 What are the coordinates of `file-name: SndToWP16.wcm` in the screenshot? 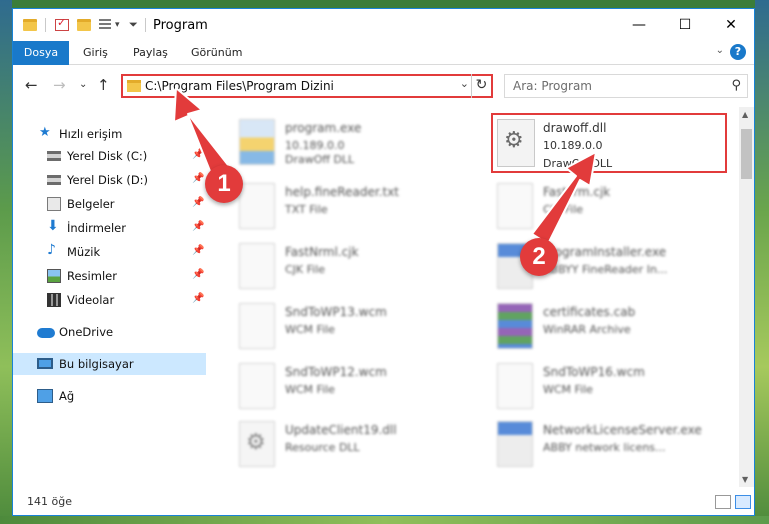 It's located at (594, 372).